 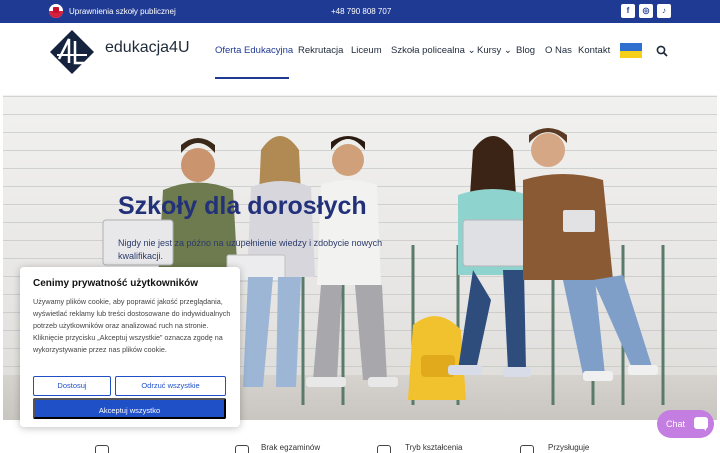 What do you see at coordinates (72, 386) in the screenshot?
I see `customize-button: Dostosuj` at bounding box center [72, 386].